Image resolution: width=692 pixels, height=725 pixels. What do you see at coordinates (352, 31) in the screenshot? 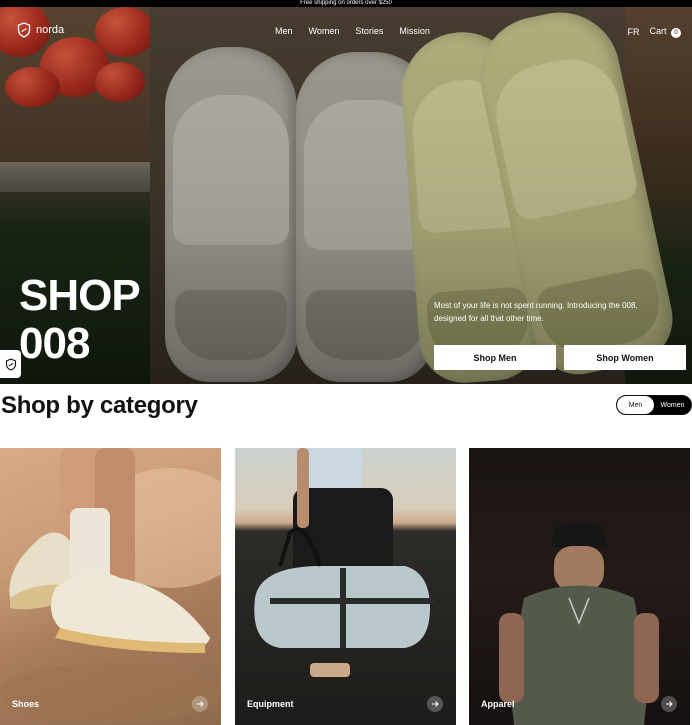
I see `main-menu: Men Women Stories Mission` at bounding box center [352, 31].